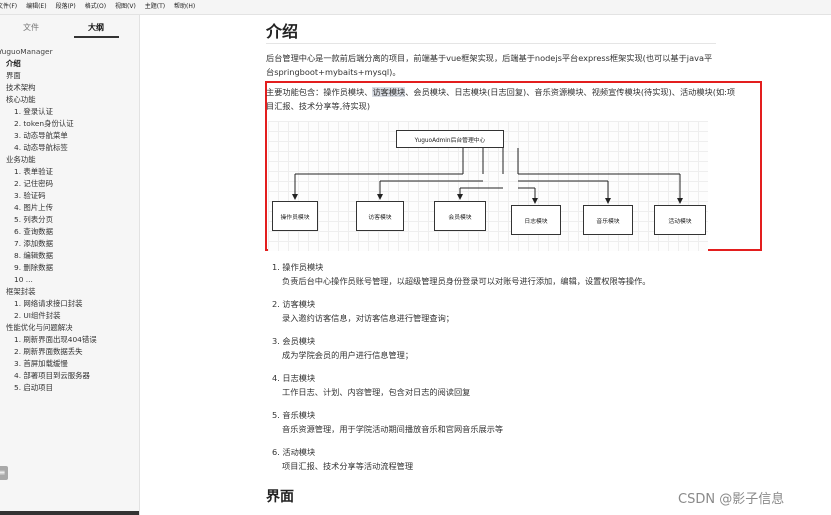 The height and width of the screenshot is (515, 831). What do you see at coordinates (319, 92) in the screenshot?
I see `features-text-pre: 主要功能包含：操作员模块、` at bounding box center [319, 92].